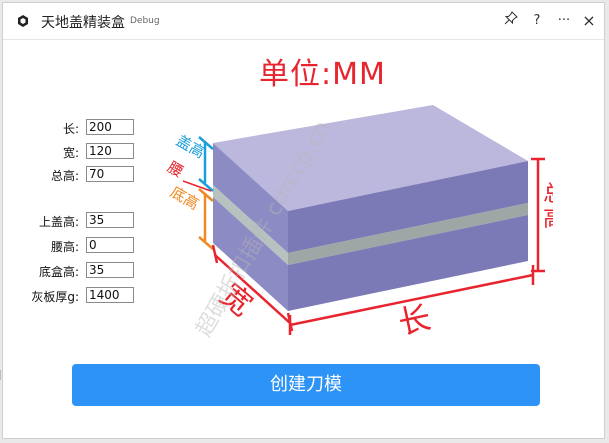  Describe the element at coordinates (110, 127) in the screenshot. I see `length-input` at that location.